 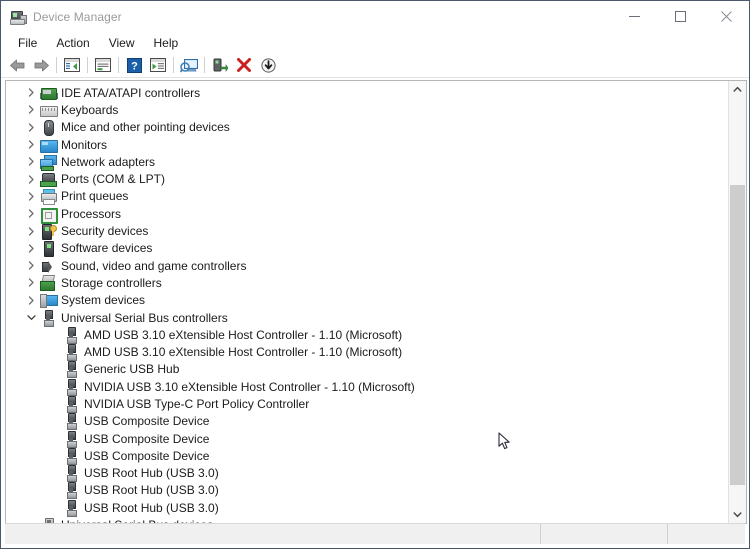 I want to click on scrollbar-thumb, so click(x=737, y=335).